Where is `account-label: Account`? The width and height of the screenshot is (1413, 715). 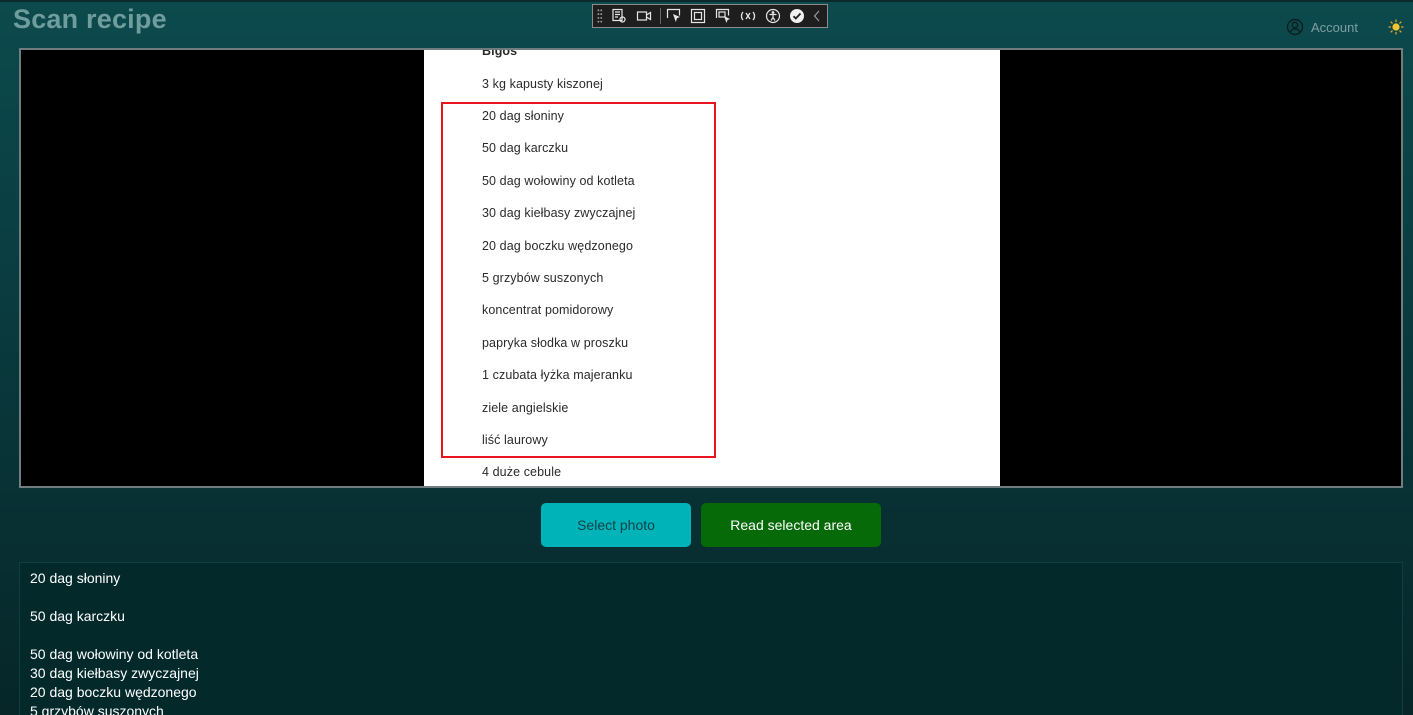
account-label: Account is located at coordinates (1334, 27).